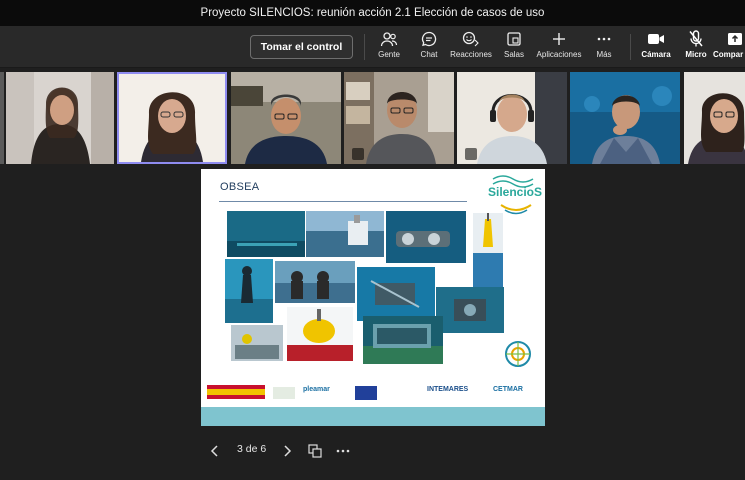  I want to click on slide-photo-boat, so click(345, 234).